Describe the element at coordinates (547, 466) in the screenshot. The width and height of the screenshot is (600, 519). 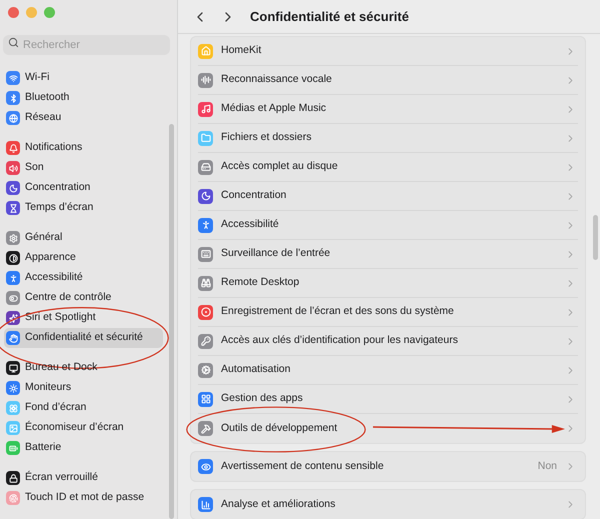
I see `row-value: Non` at that location.